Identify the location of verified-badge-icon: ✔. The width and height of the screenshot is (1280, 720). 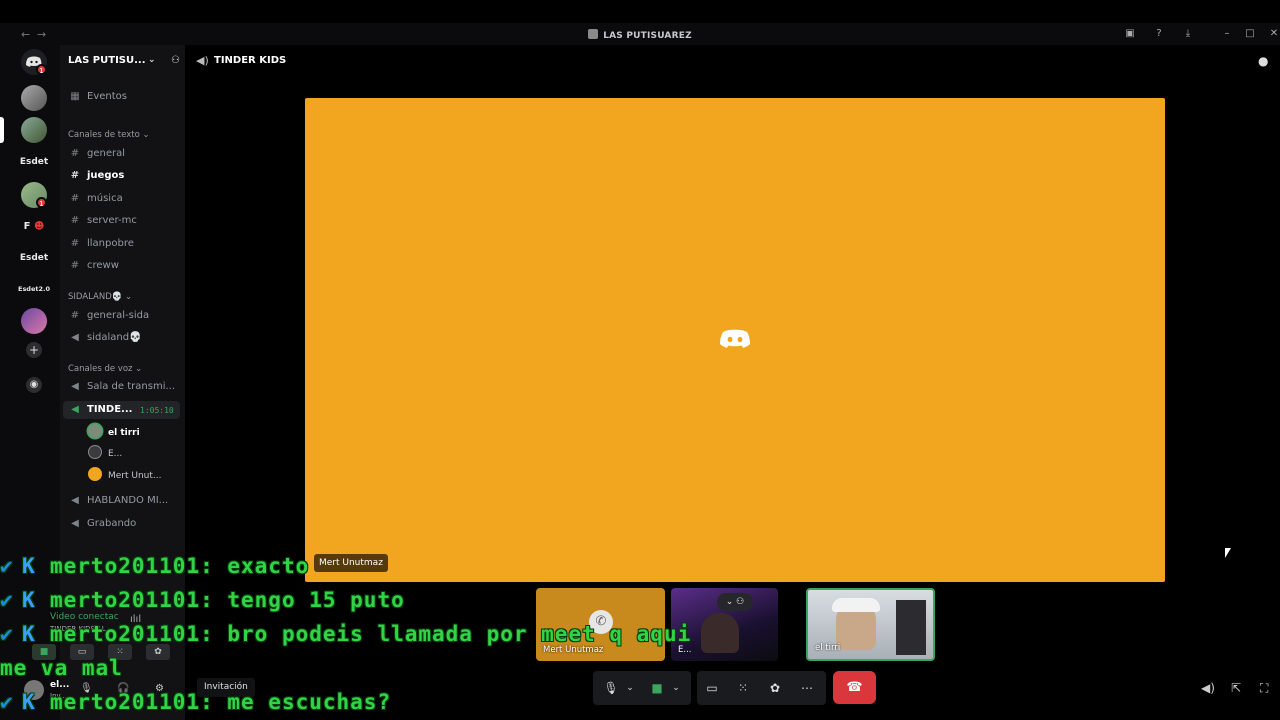
(7, 600).